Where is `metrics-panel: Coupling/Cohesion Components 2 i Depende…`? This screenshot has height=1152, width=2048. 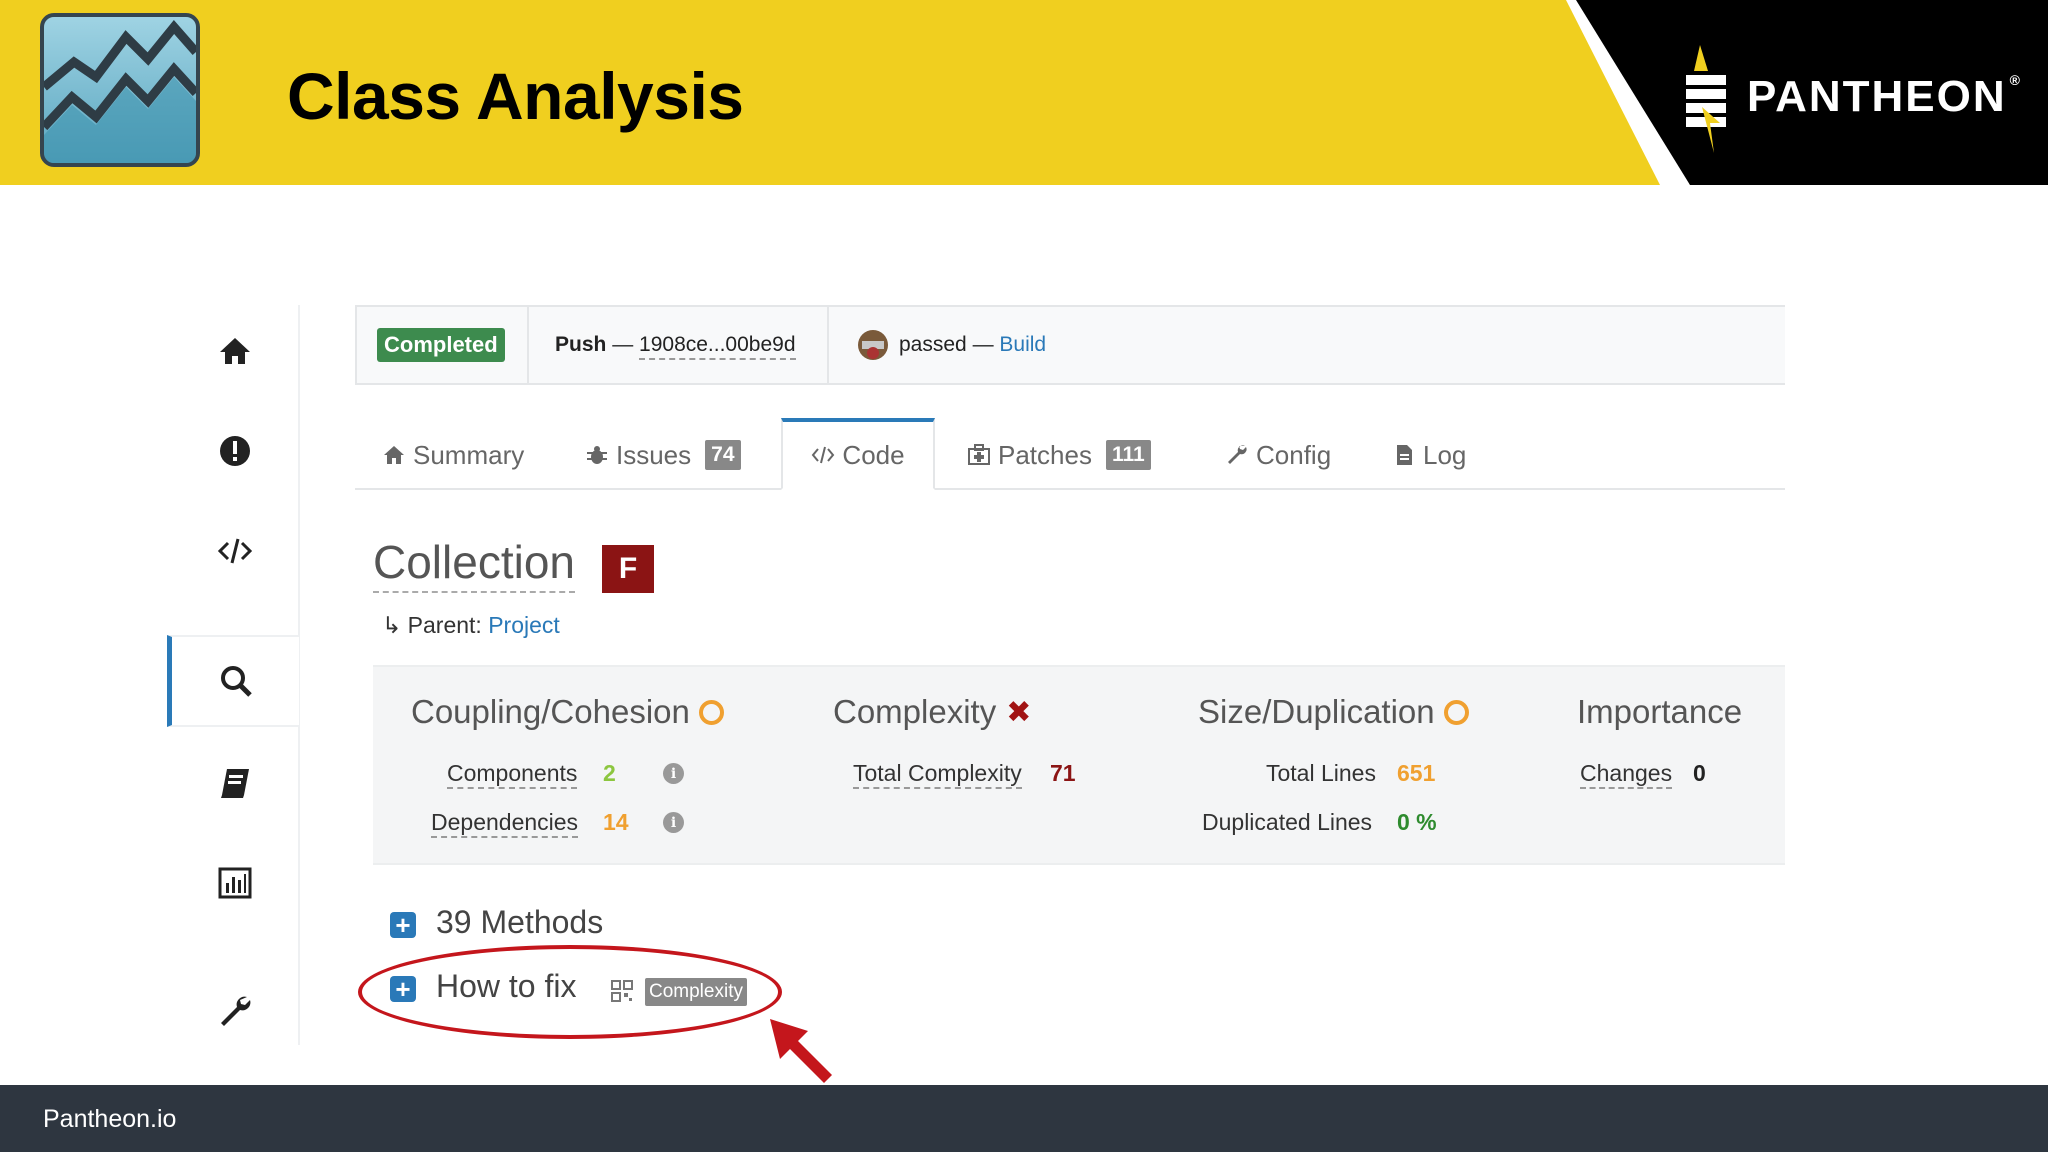 metrics-panel: Coupling/Cohesion Components 2 i Depende… is located at coordinates (1079, 765).